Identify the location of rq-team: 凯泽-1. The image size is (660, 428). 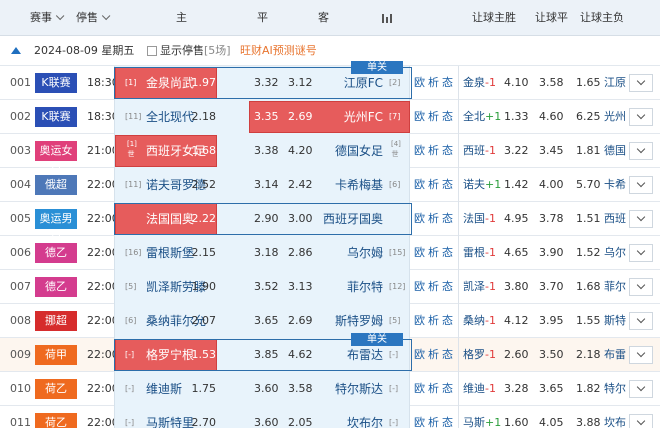
(479, 287).